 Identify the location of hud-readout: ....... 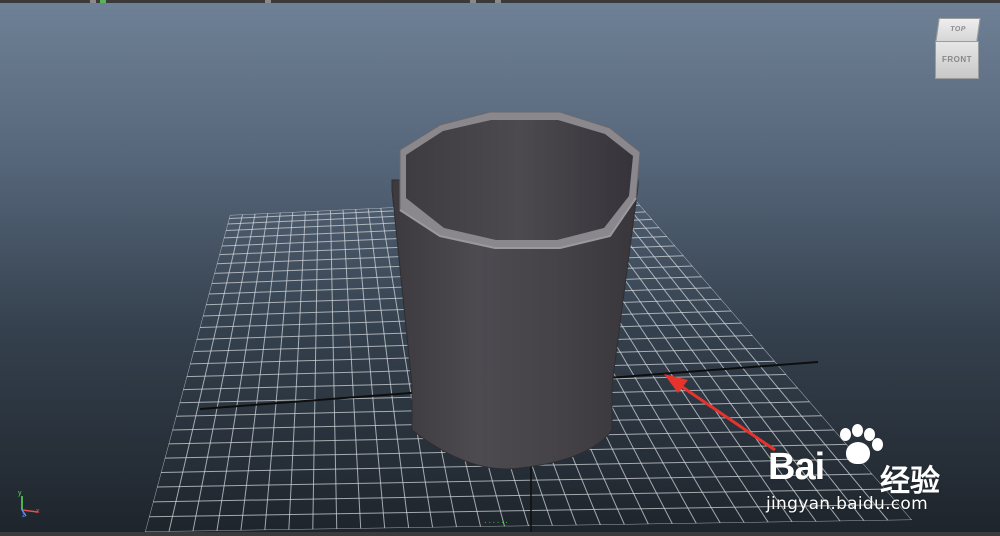
(496, 522).